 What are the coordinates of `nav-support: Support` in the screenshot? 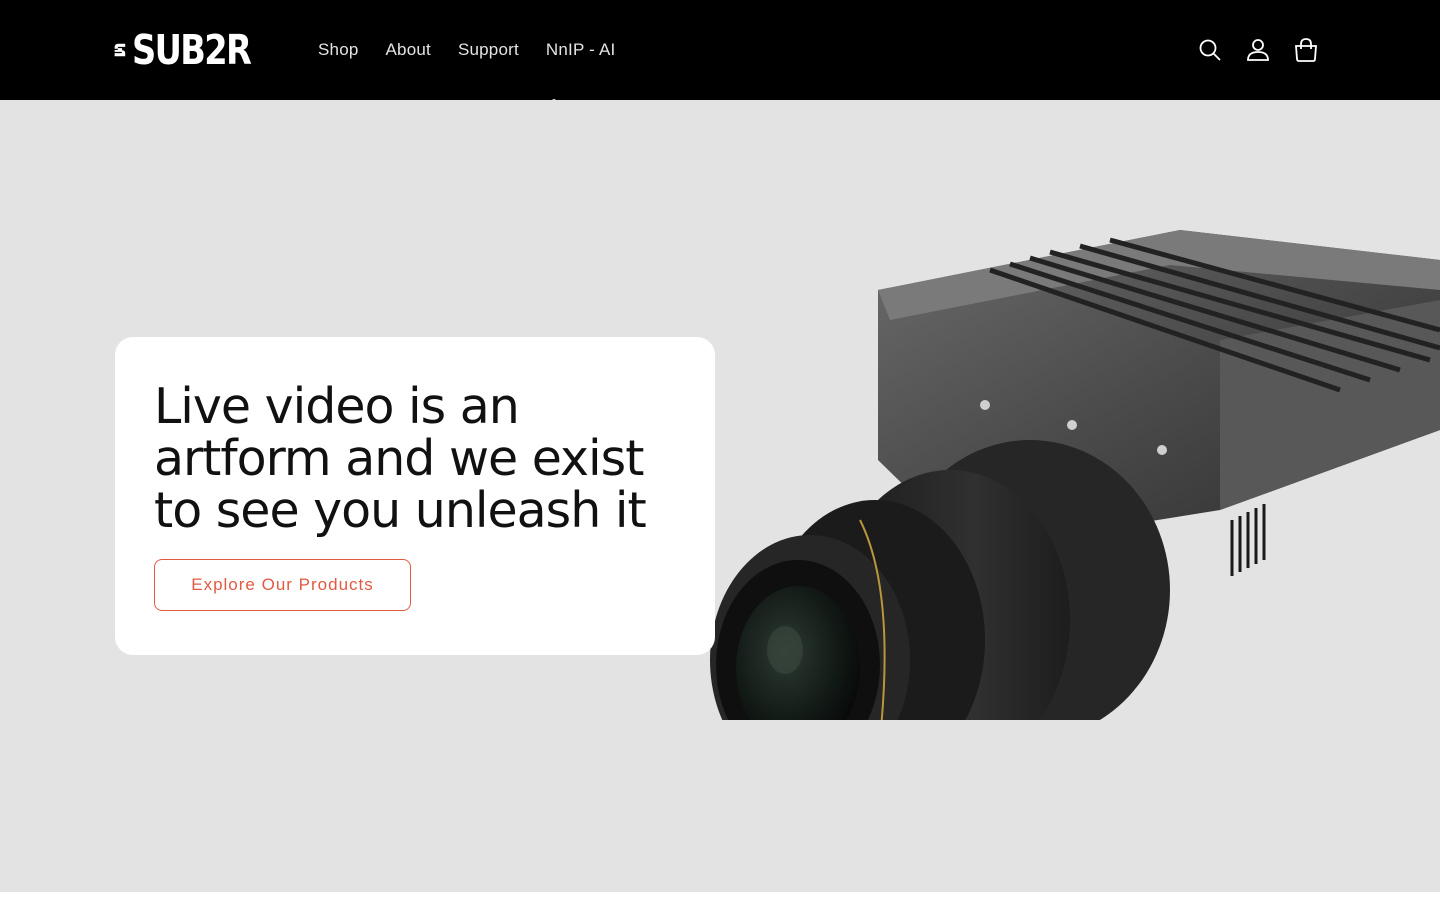 It's located at (488, 50).